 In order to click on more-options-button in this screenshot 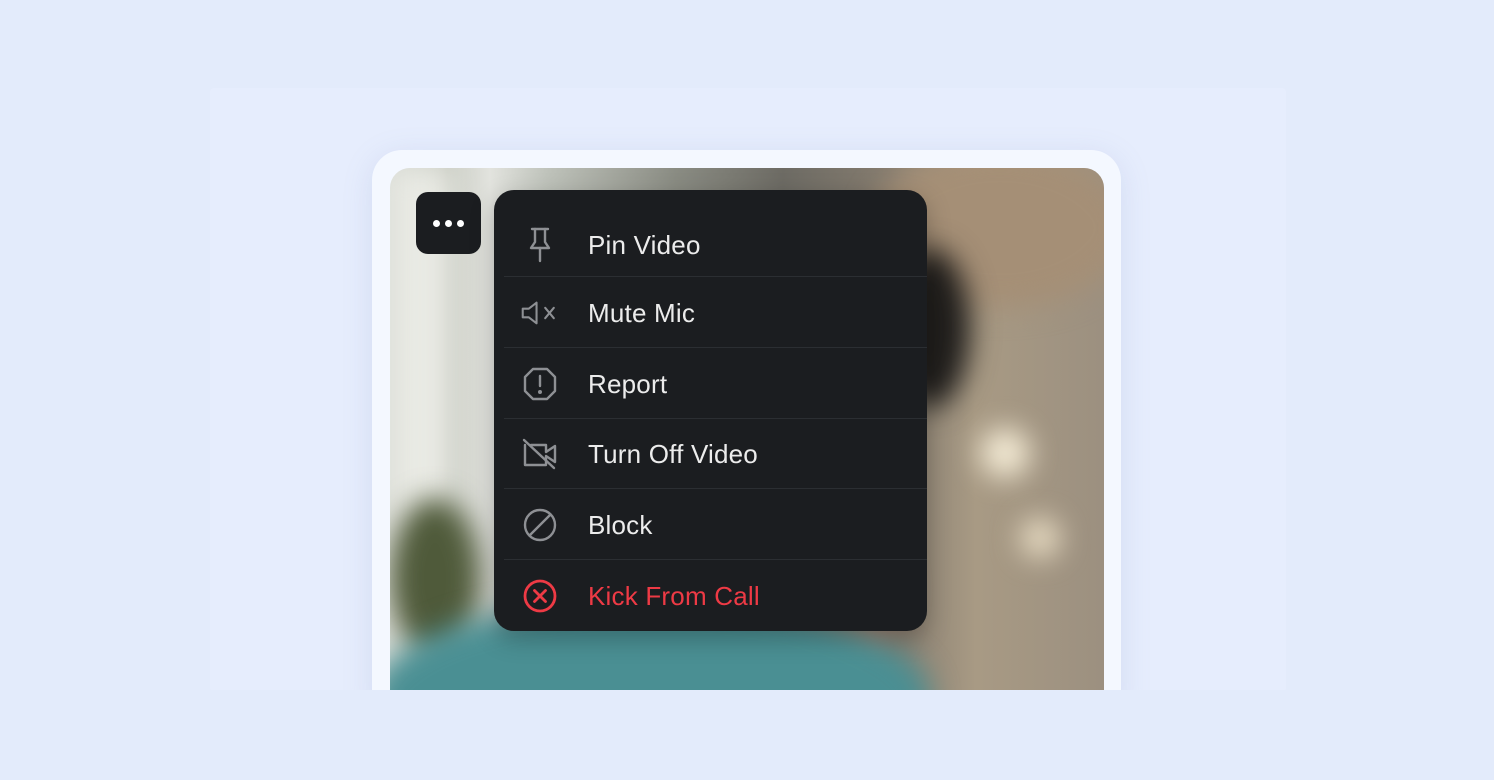, I will do `click(448, 223)`.